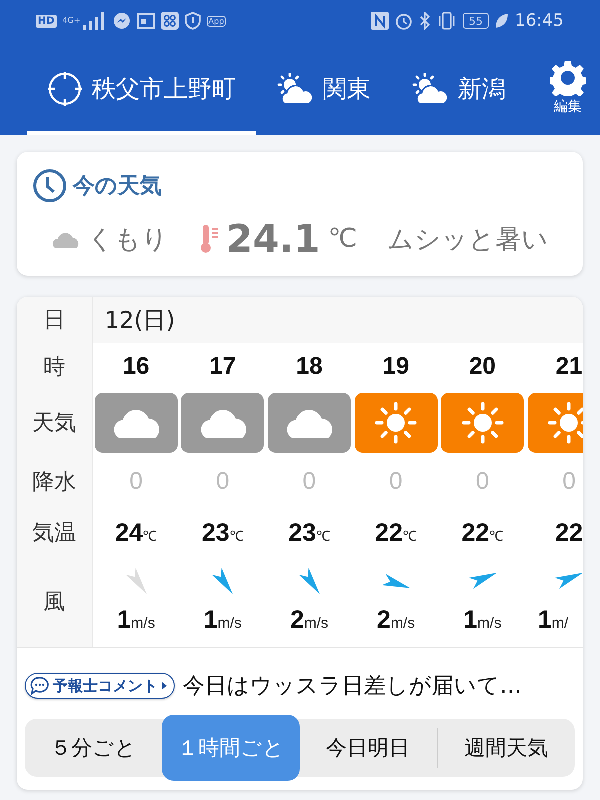  What do you see at coordinates (323, 88) in the screenshot?
I see `region-tab: 関東` at bounding box center [323, 88].